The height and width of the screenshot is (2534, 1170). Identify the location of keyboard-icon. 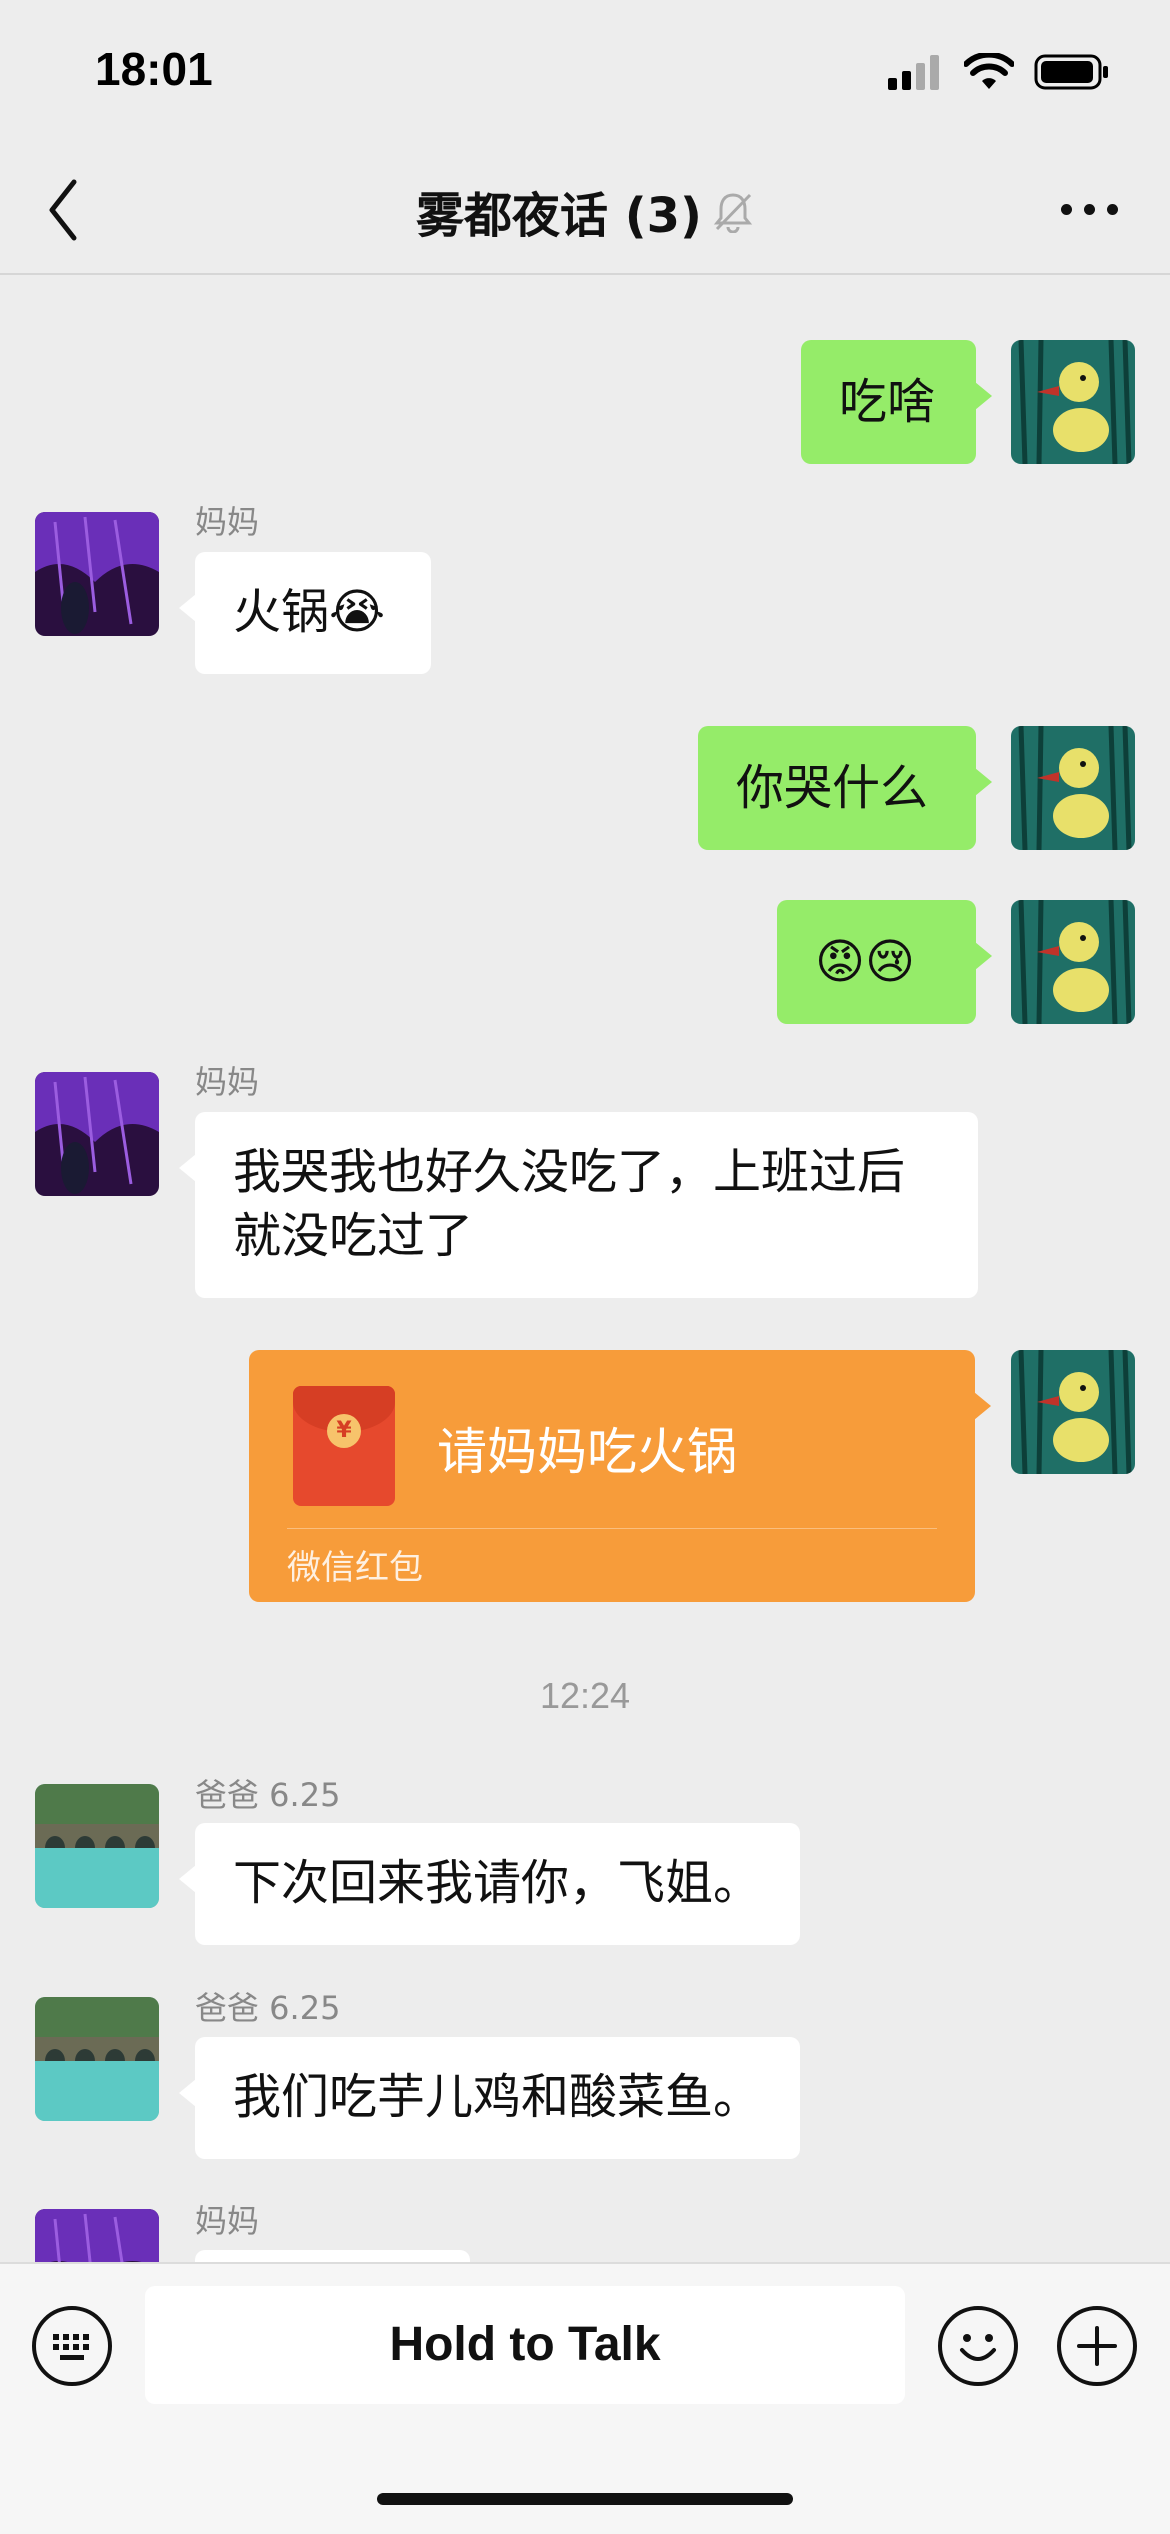
(72, 2346).